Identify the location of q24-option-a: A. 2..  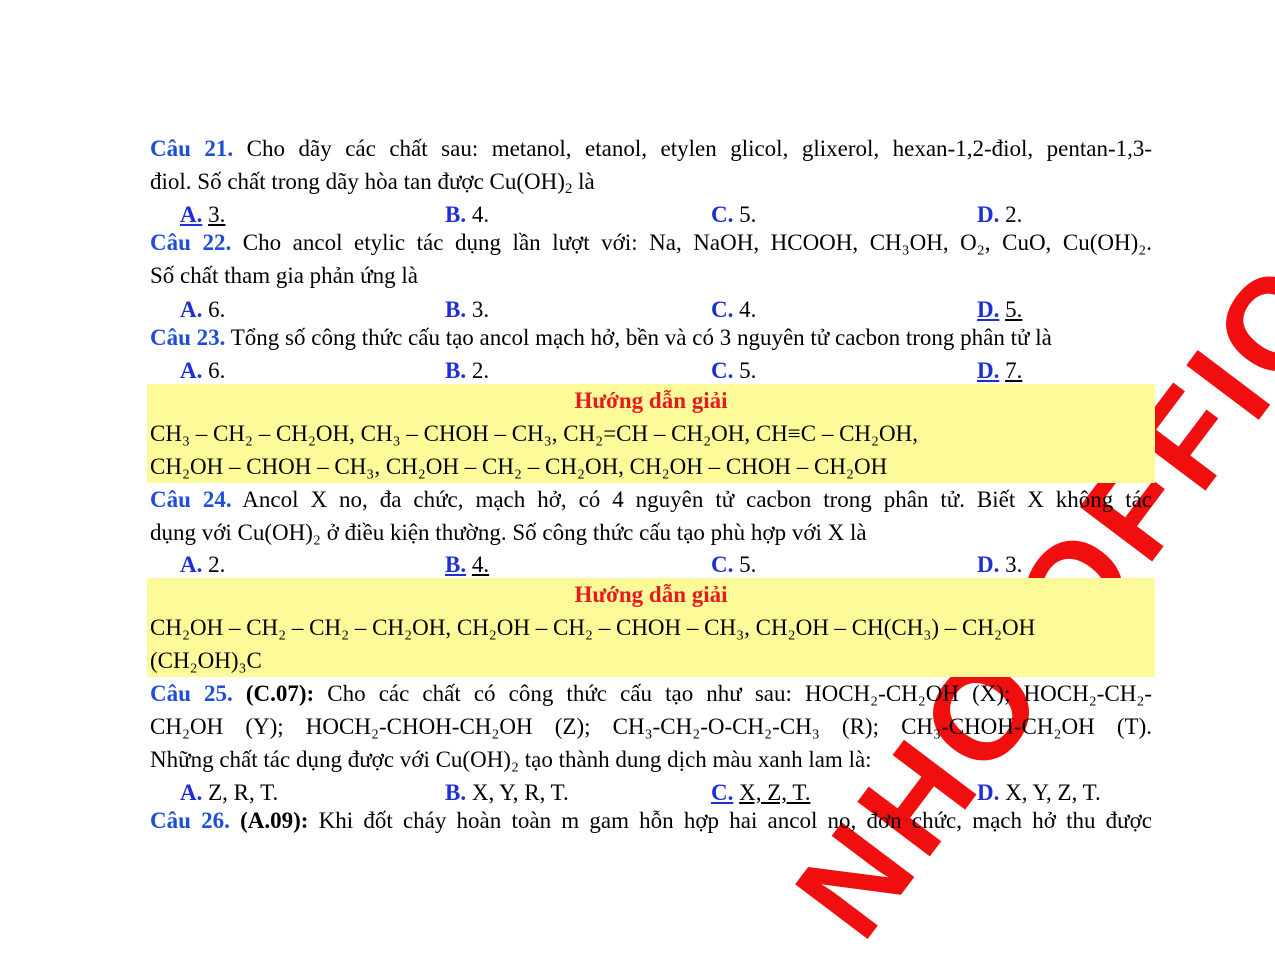
(202, 564).